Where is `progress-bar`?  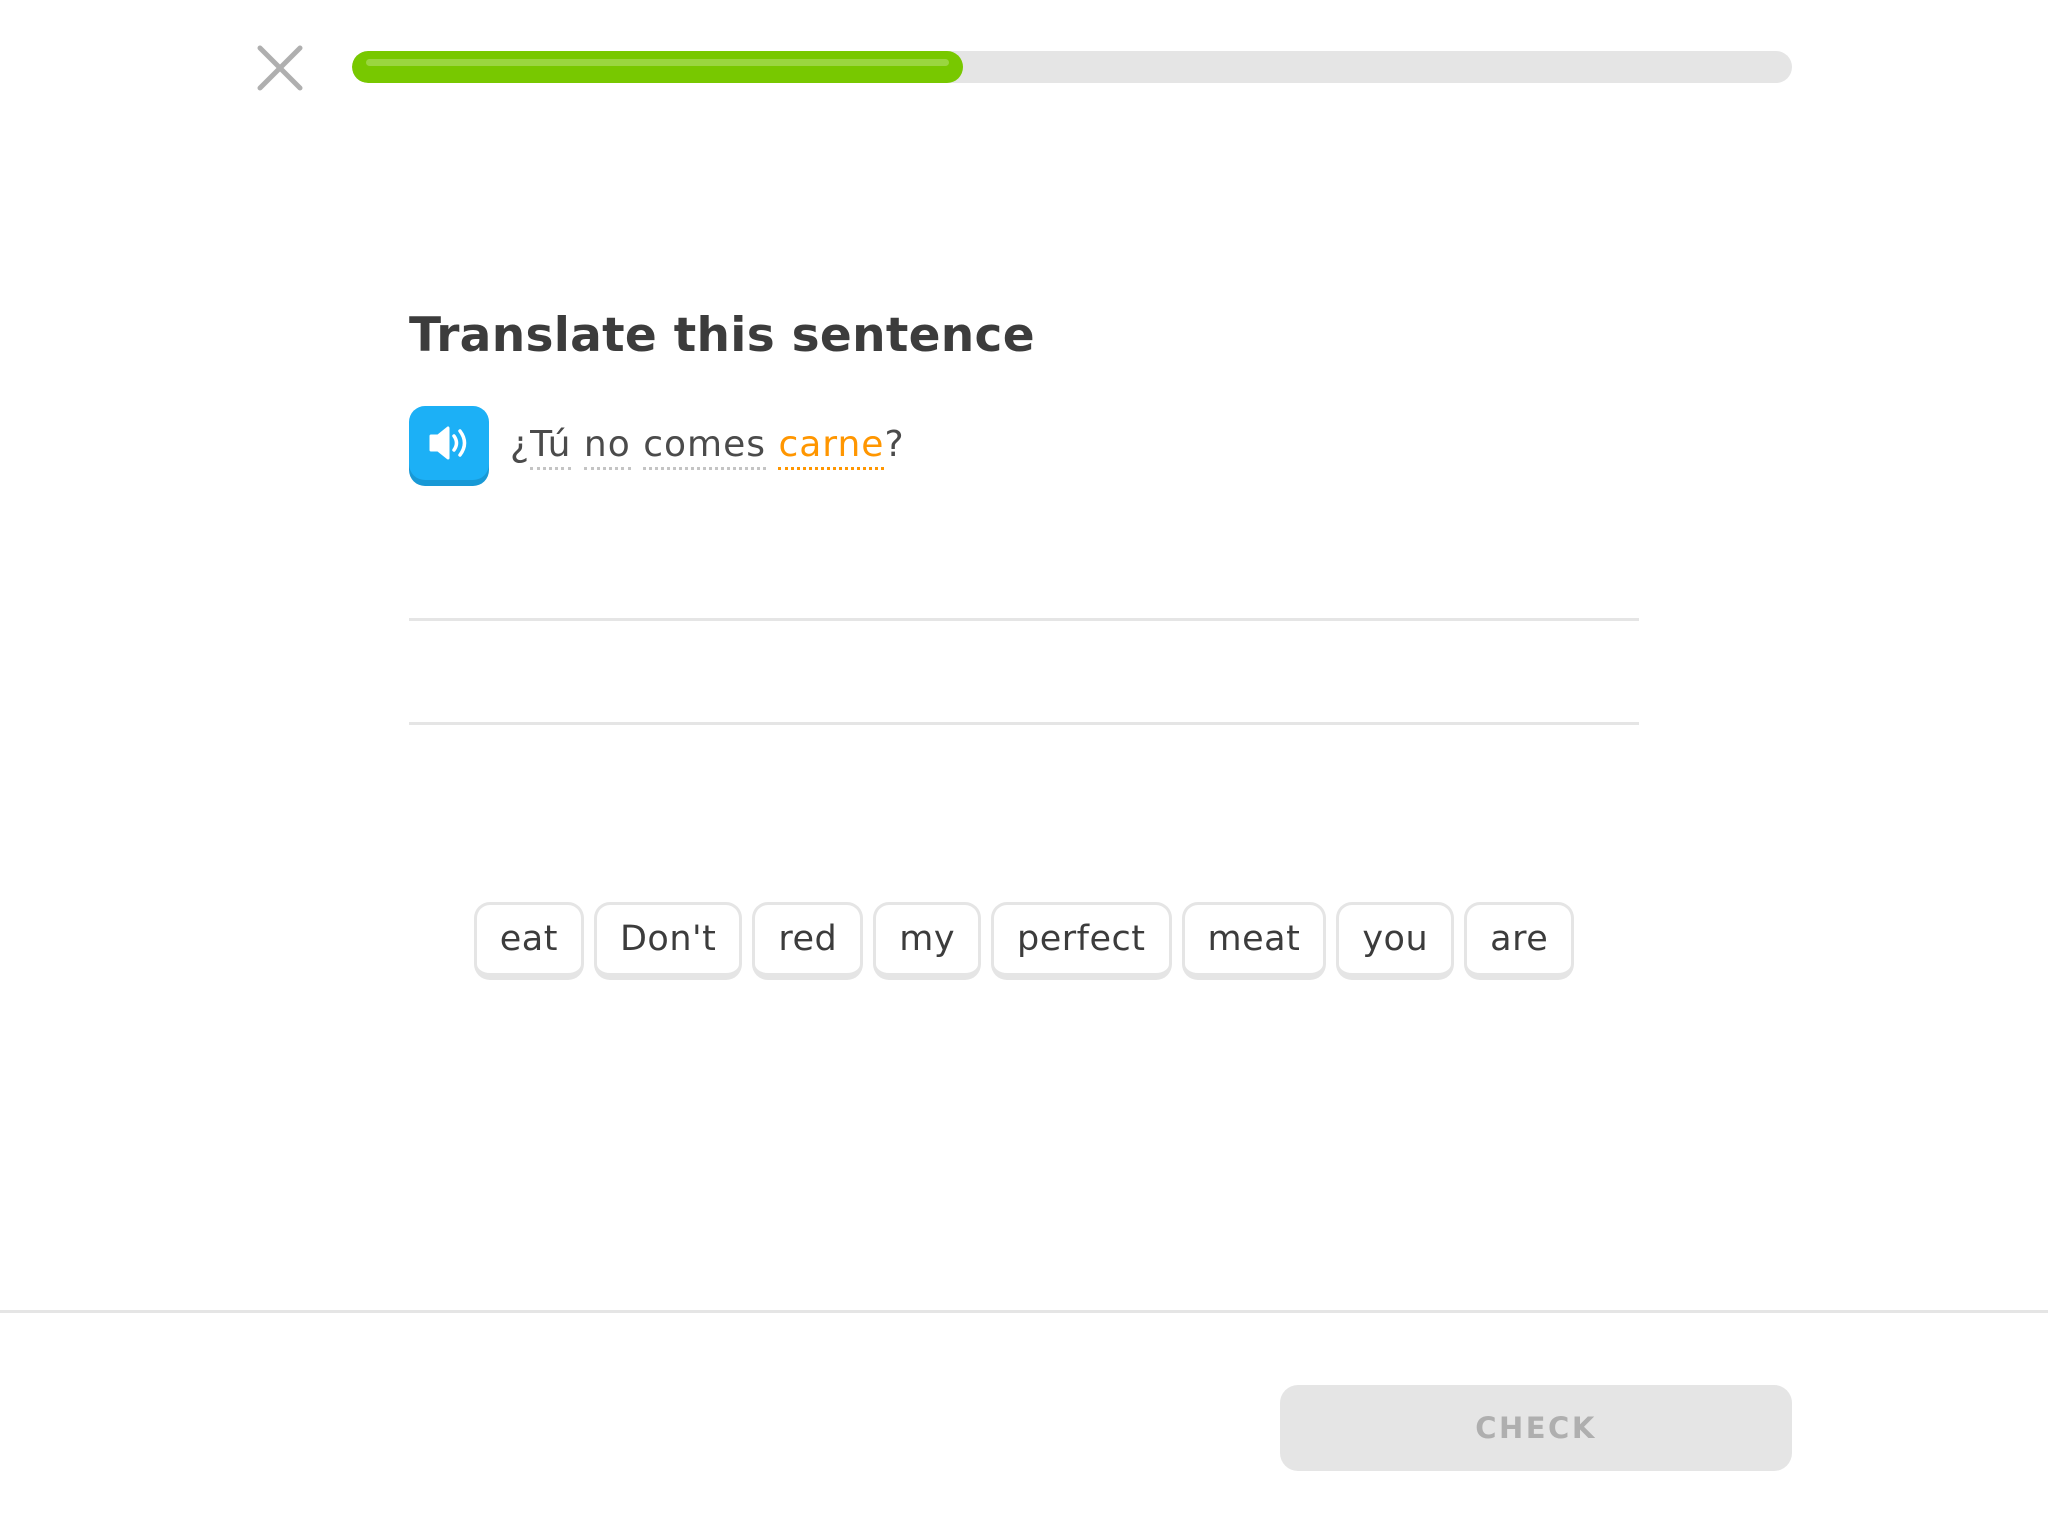
progress-bar is located at coordinates (1072, 67).